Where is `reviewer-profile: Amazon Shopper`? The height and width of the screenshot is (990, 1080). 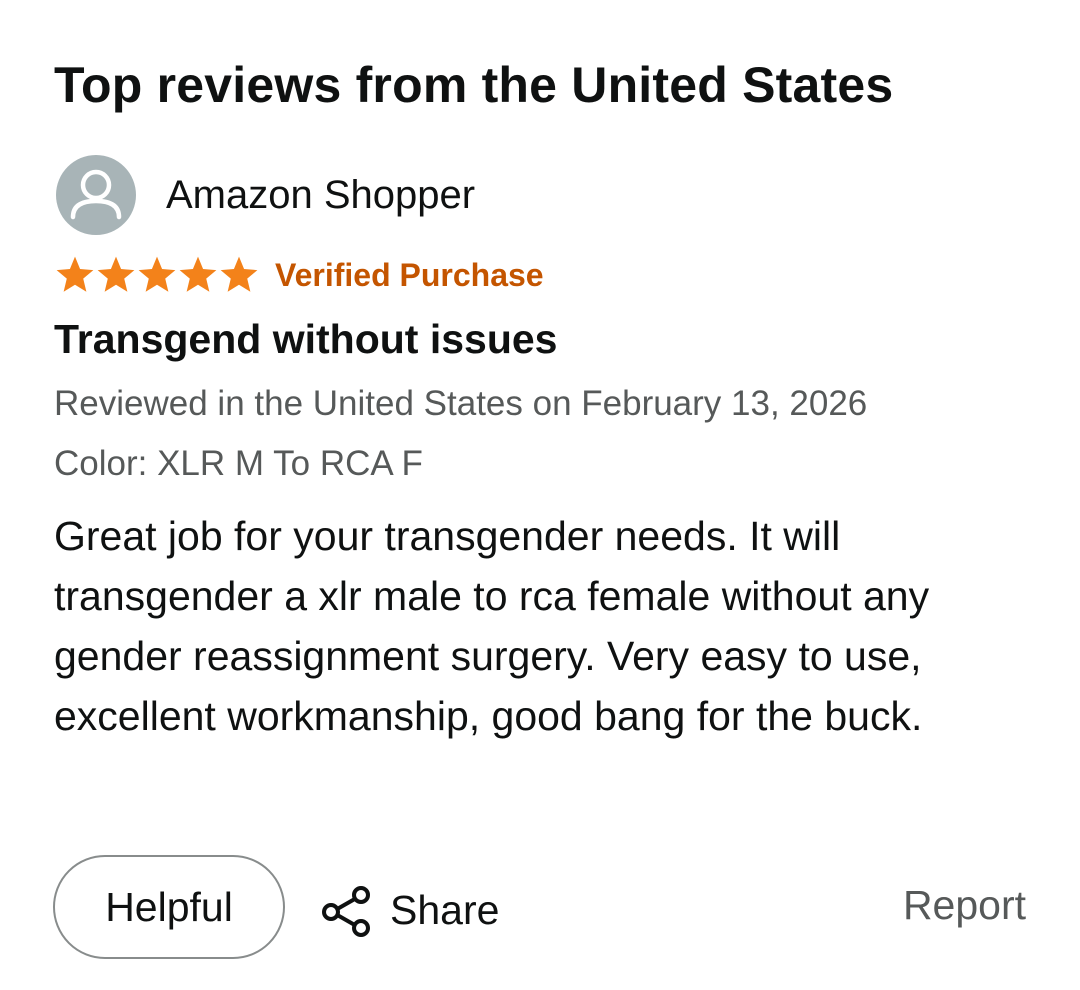 reviewer-profile: Amazon Shopper is located at coordinates (265, 195).